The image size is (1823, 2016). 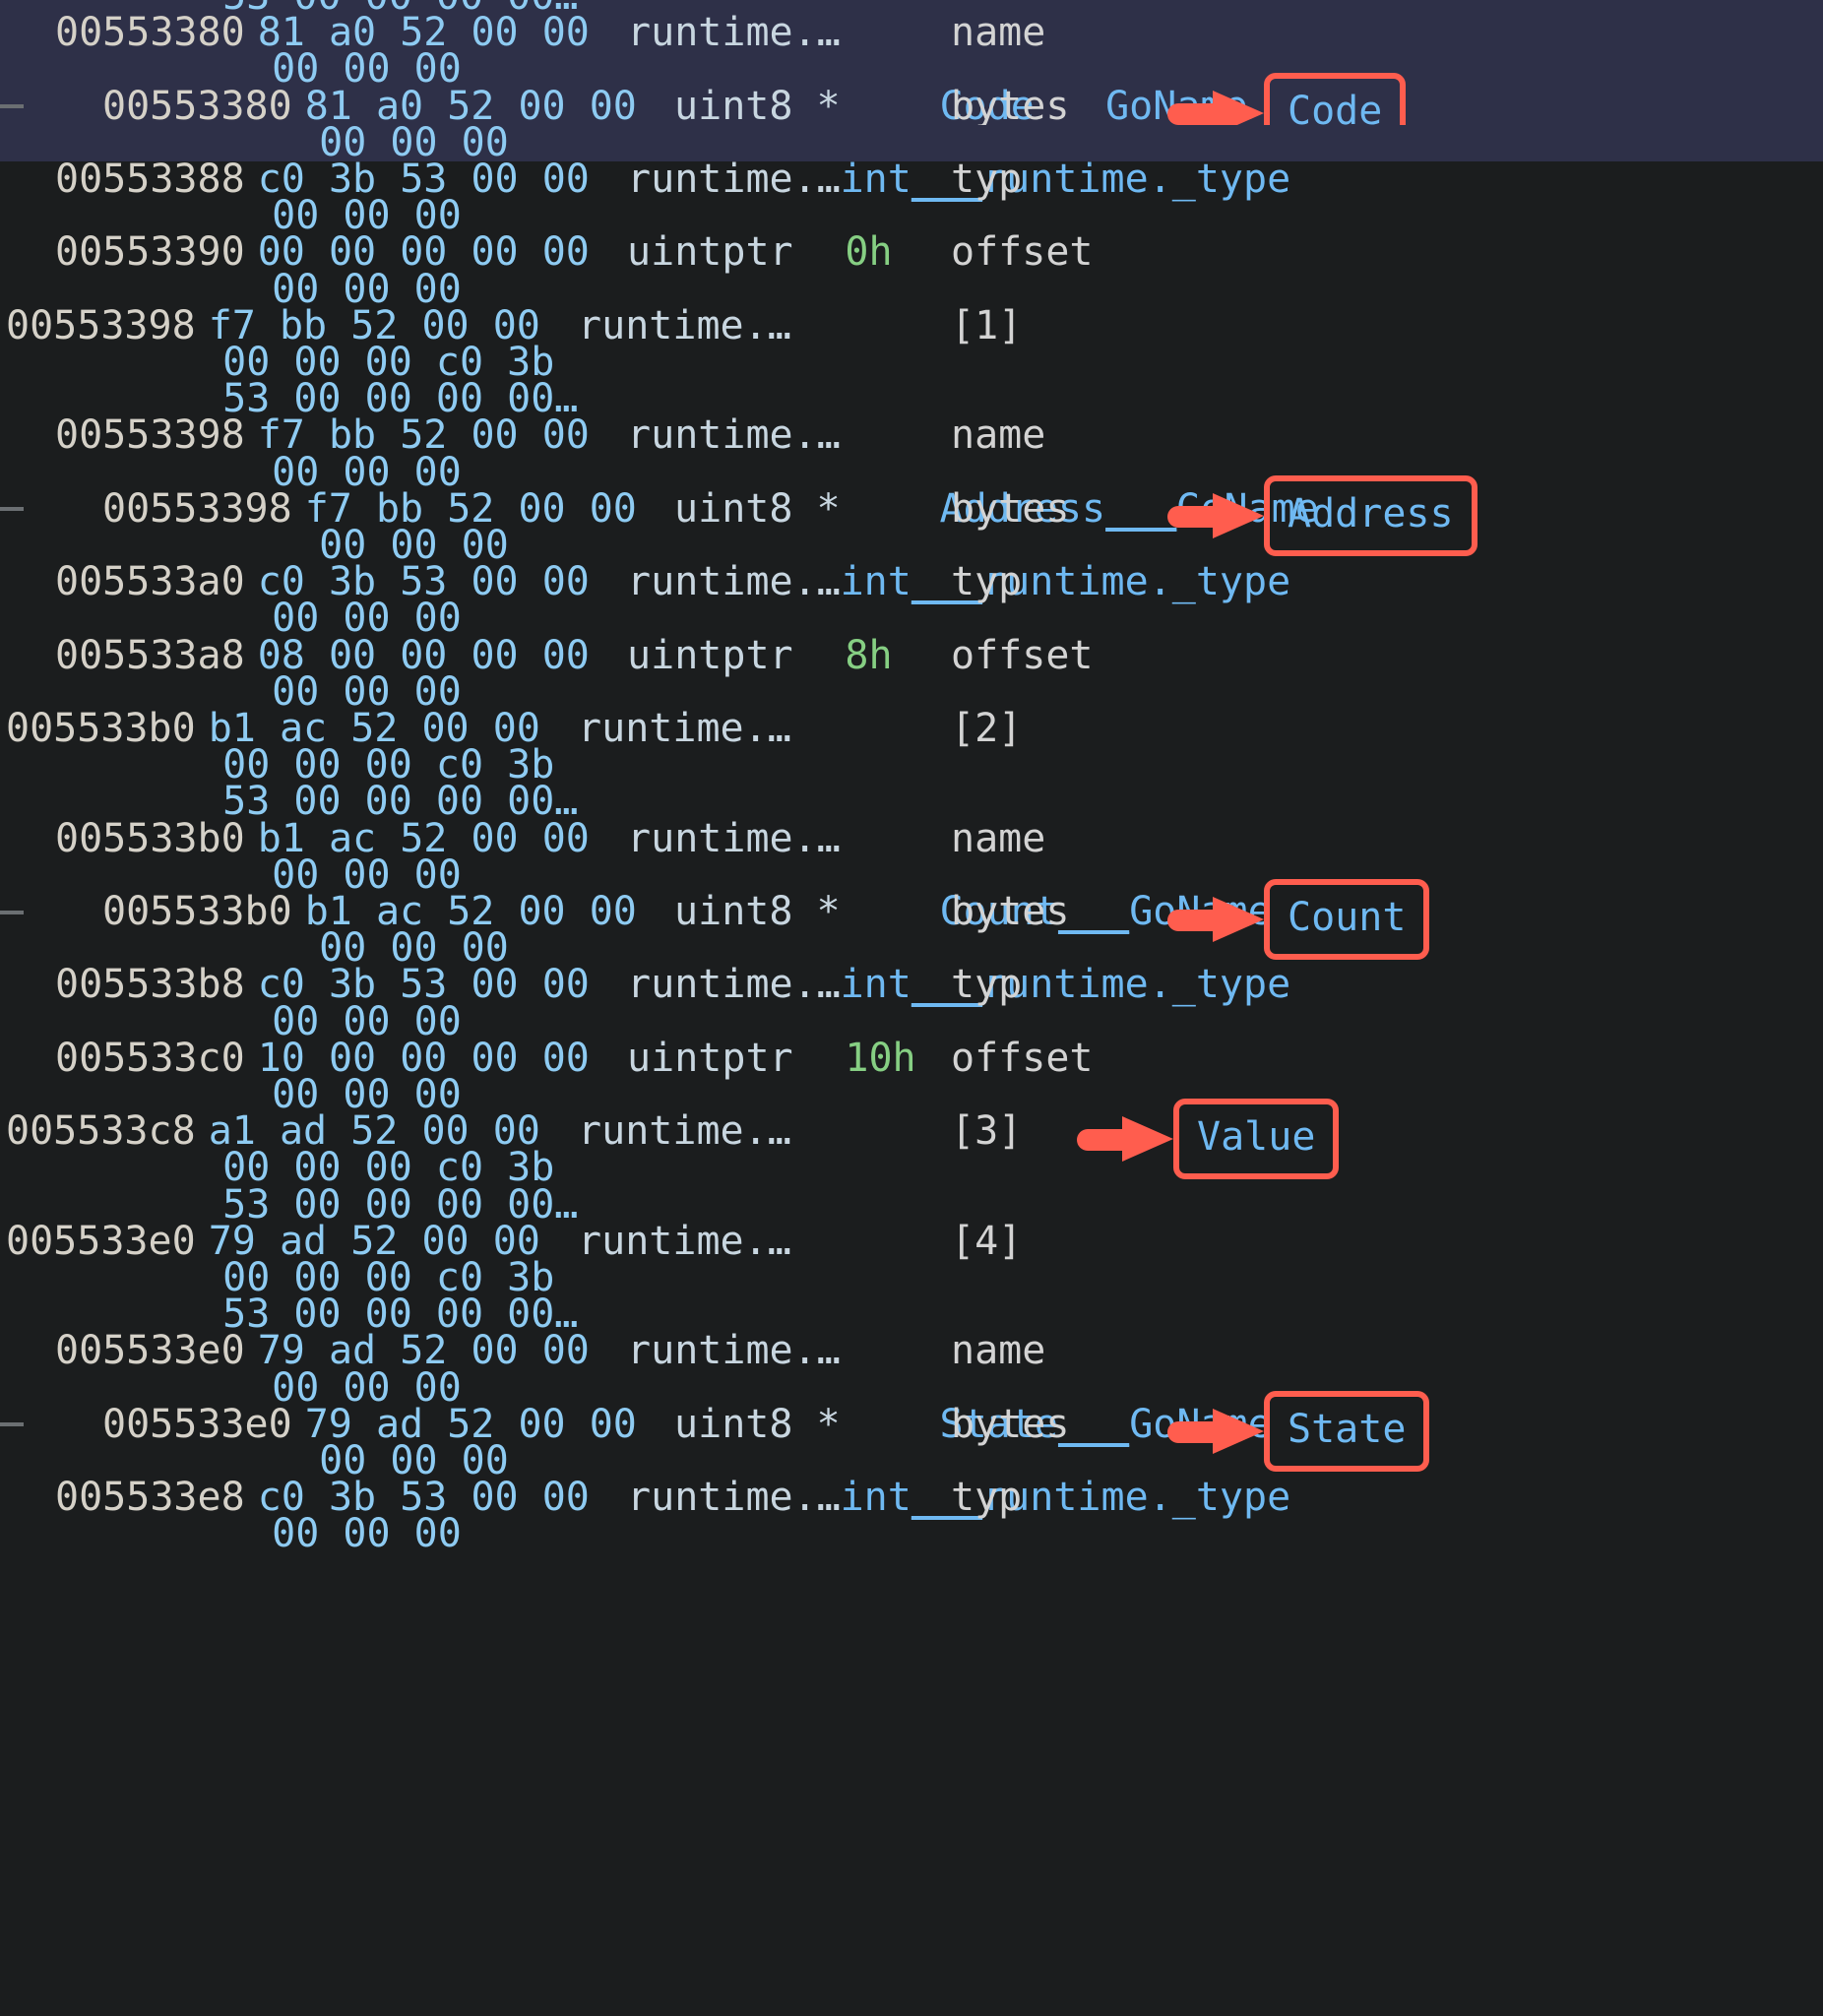 What do you see at coordinates (987, 1241) in the screenshot?
I see `field-label: [4]` at bounding box center [987, 1241].